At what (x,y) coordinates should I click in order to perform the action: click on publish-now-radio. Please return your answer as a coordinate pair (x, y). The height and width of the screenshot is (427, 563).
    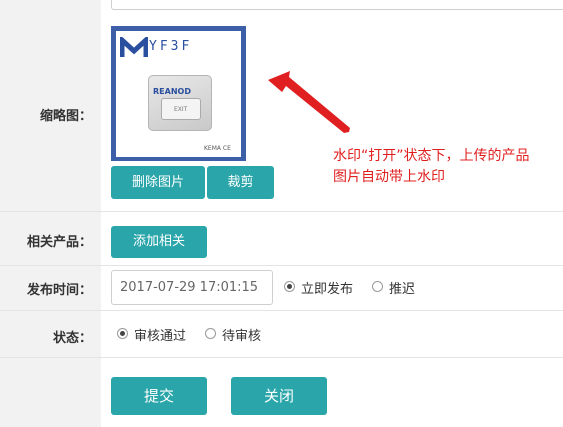
    Looking at the image, I should click on (289, 286).